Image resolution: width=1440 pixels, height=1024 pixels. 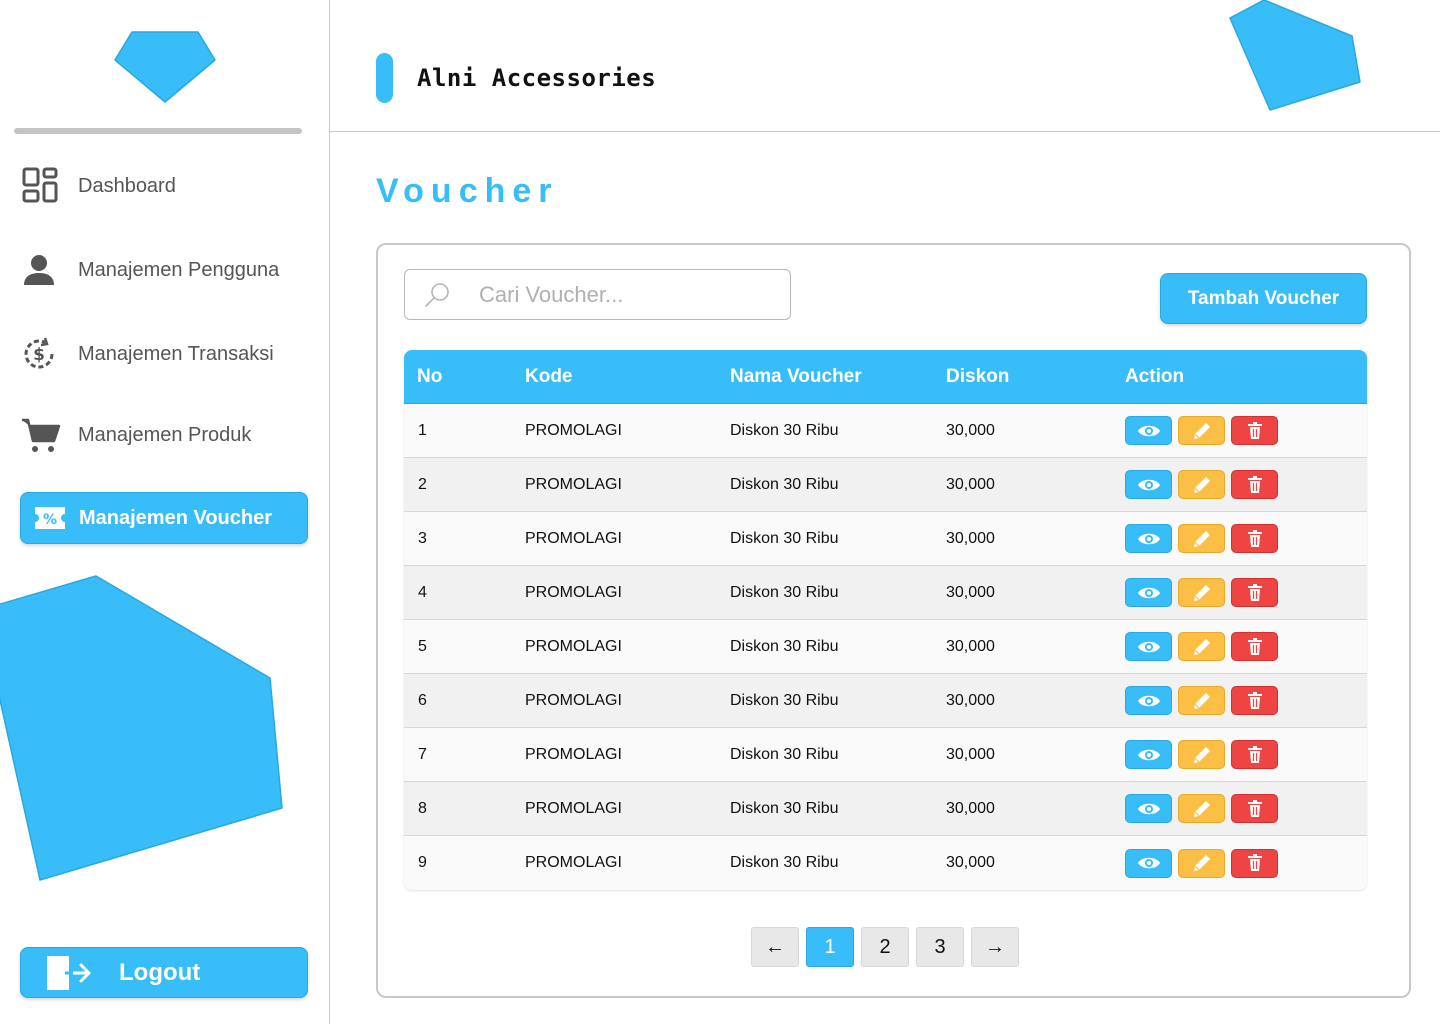 I want to click on pagination-prev-button: ←, so click(x=775, y=947).